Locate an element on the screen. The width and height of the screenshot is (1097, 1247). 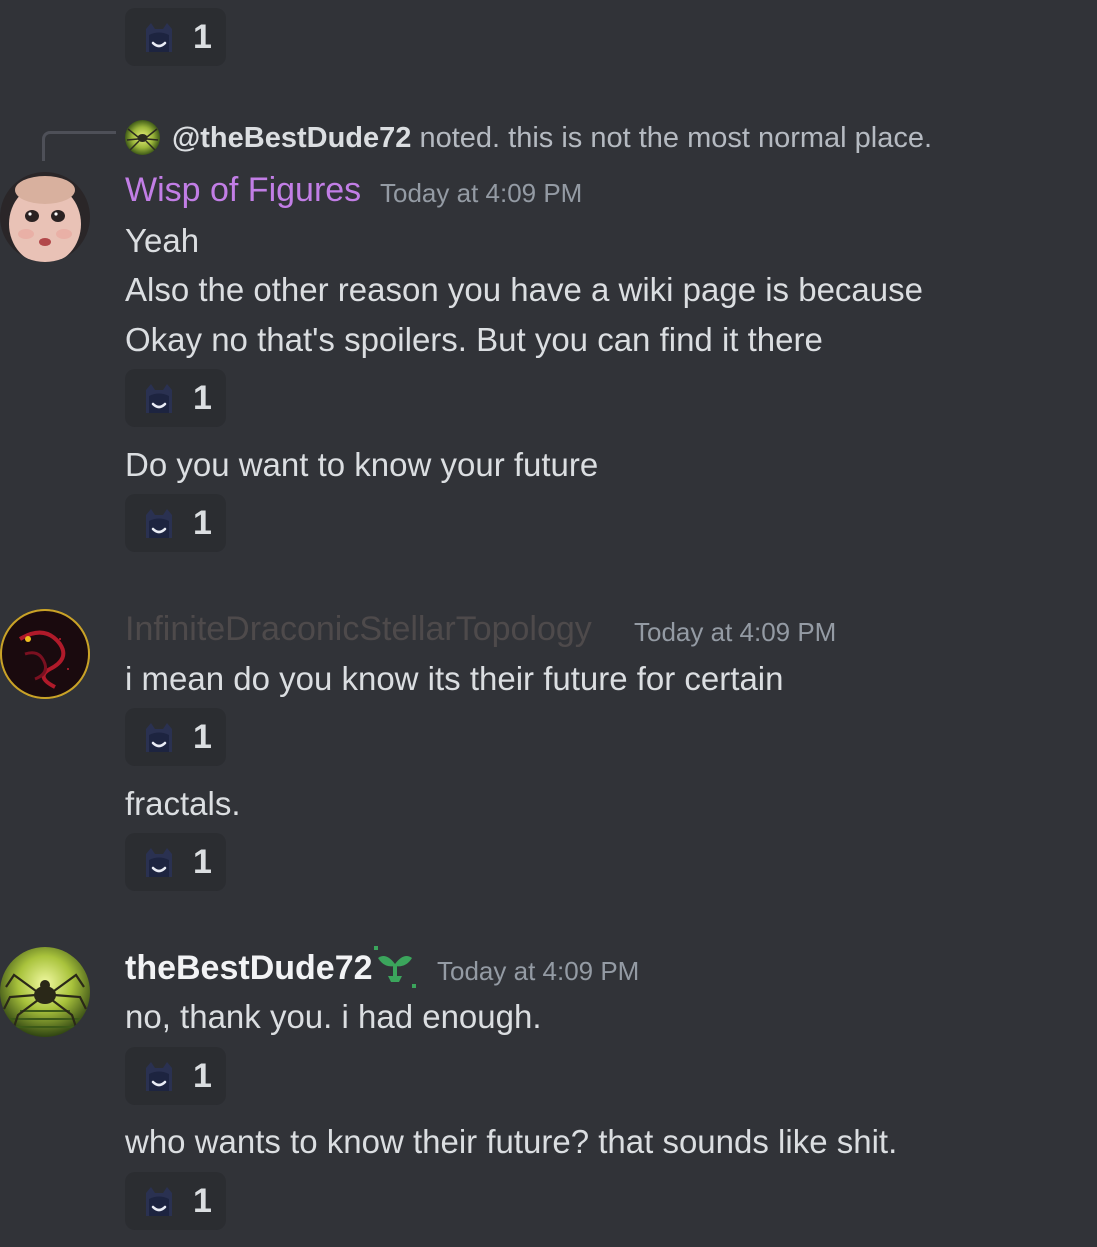
avatar-infinite-draconic is located at coordinates (45, 654).